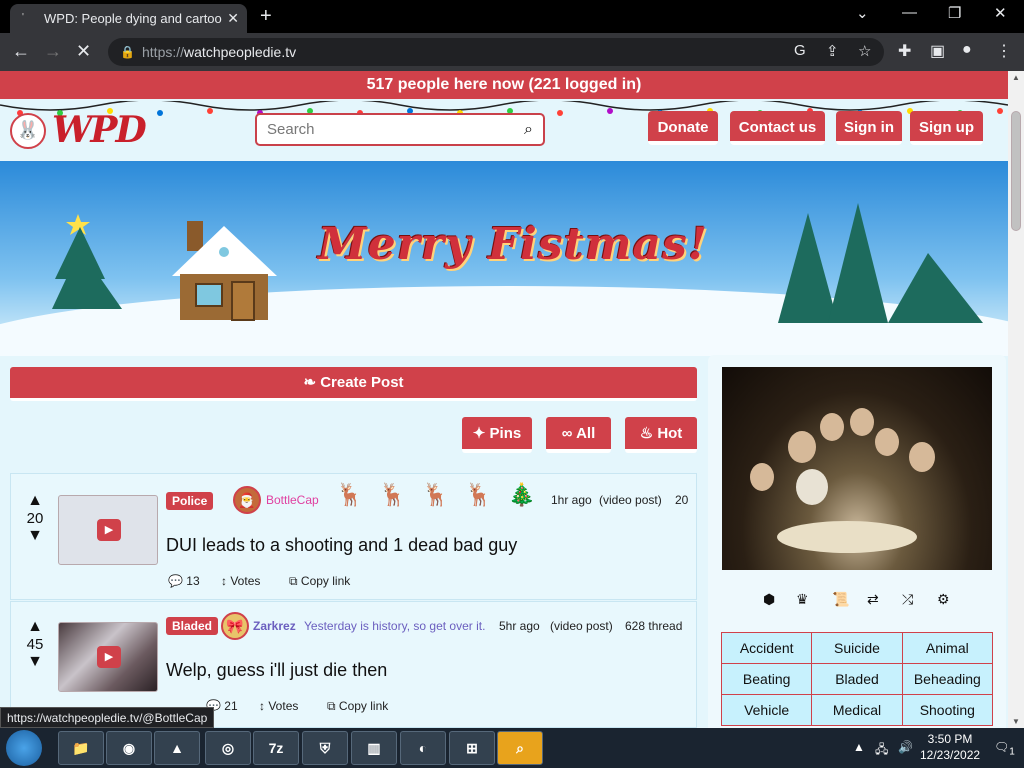 This screenshot has width=1024, height=768. What do you see at coordinates (295, 581) in the screenshot?
I see `copy-icon: ⧉` at bounding box center [295, 581].